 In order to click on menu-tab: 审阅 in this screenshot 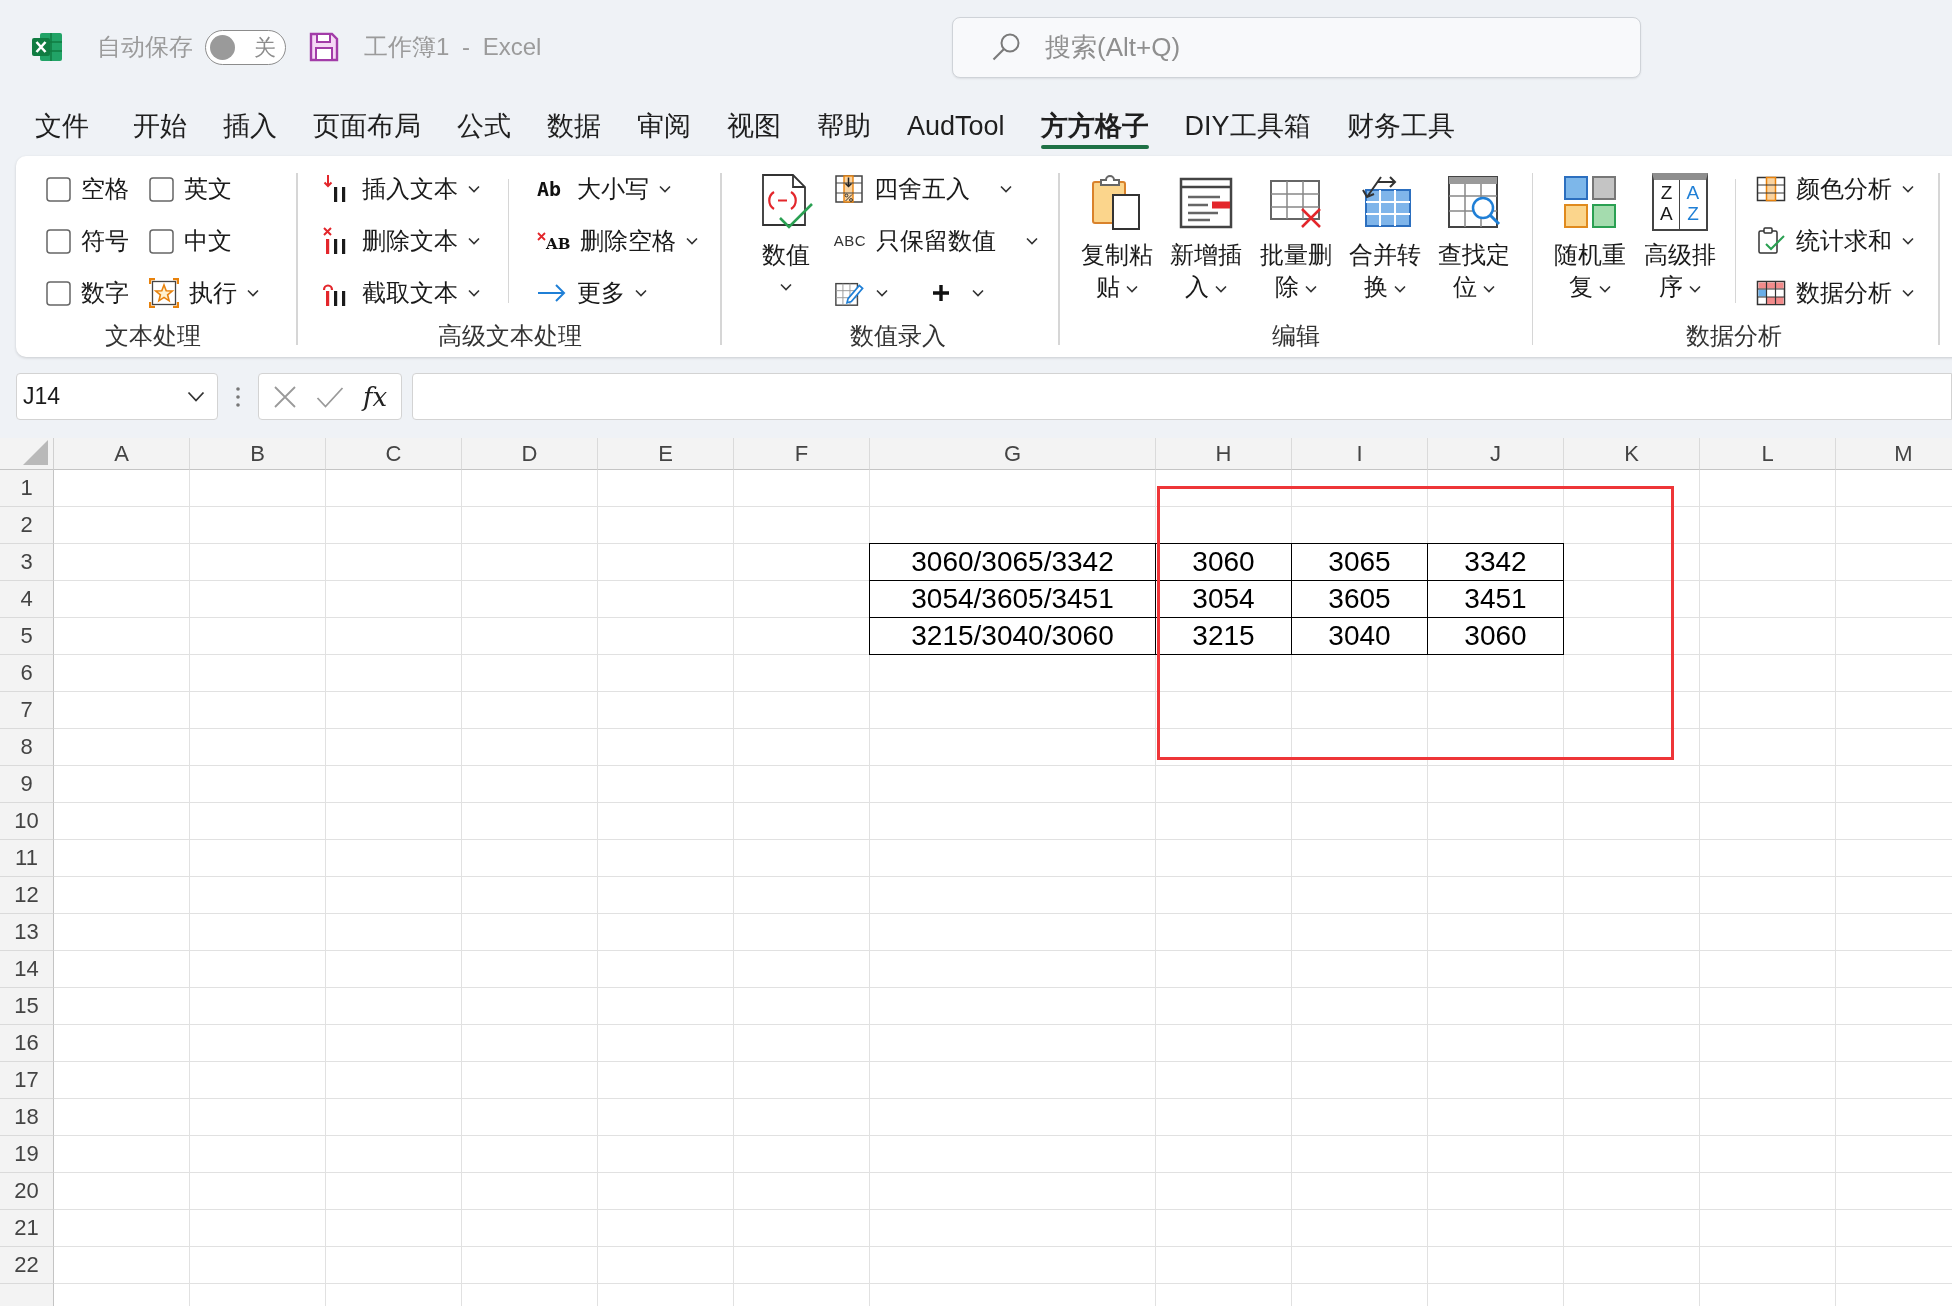, I will do `click(664, 126)`.